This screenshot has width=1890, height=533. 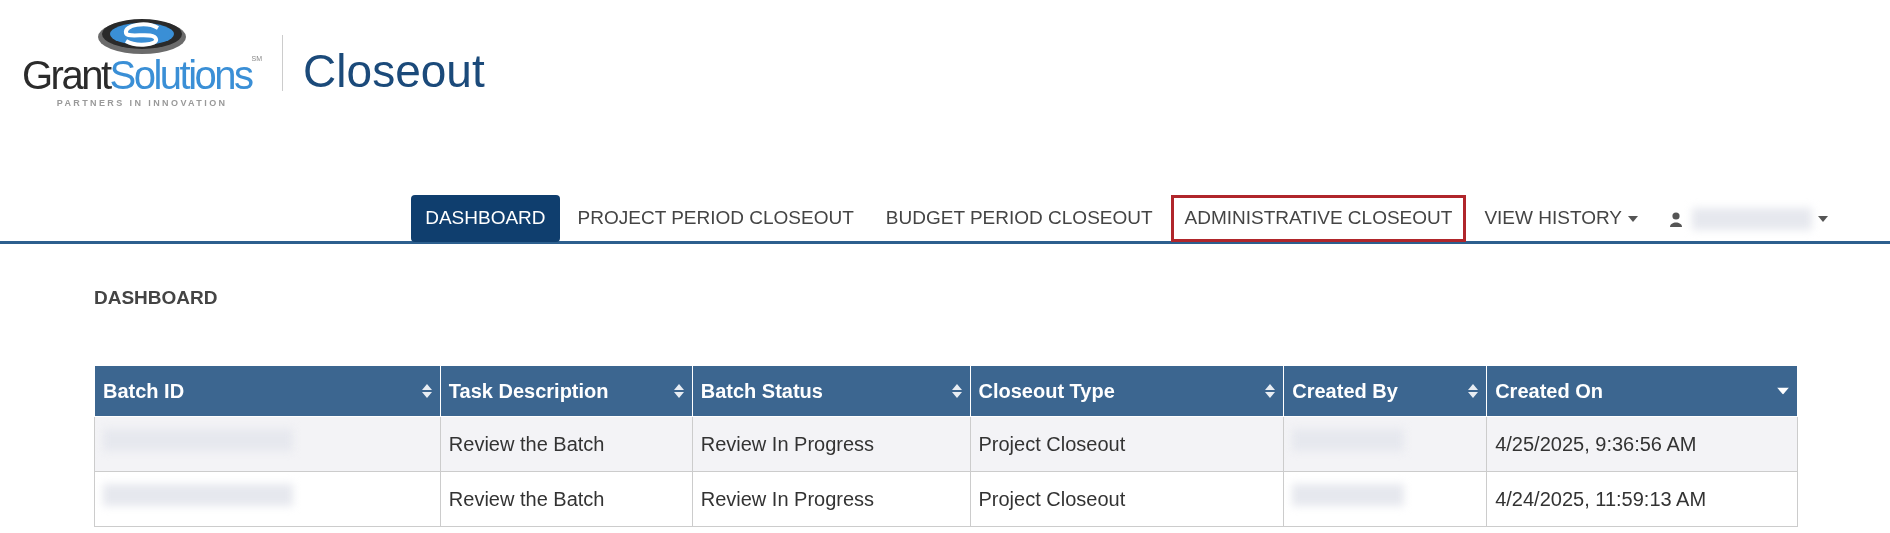 I want to click on column-header: Closeout Type, so click(x=1127, y=390).